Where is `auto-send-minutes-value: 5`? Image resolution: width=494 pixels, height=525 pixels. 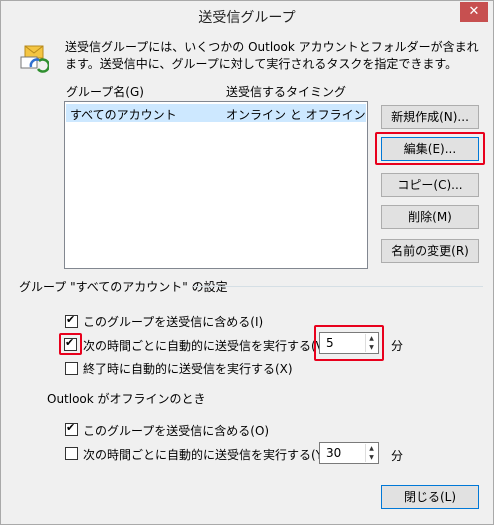
auto-send-minutes-value: 5 is located at coordinates (330, 343).